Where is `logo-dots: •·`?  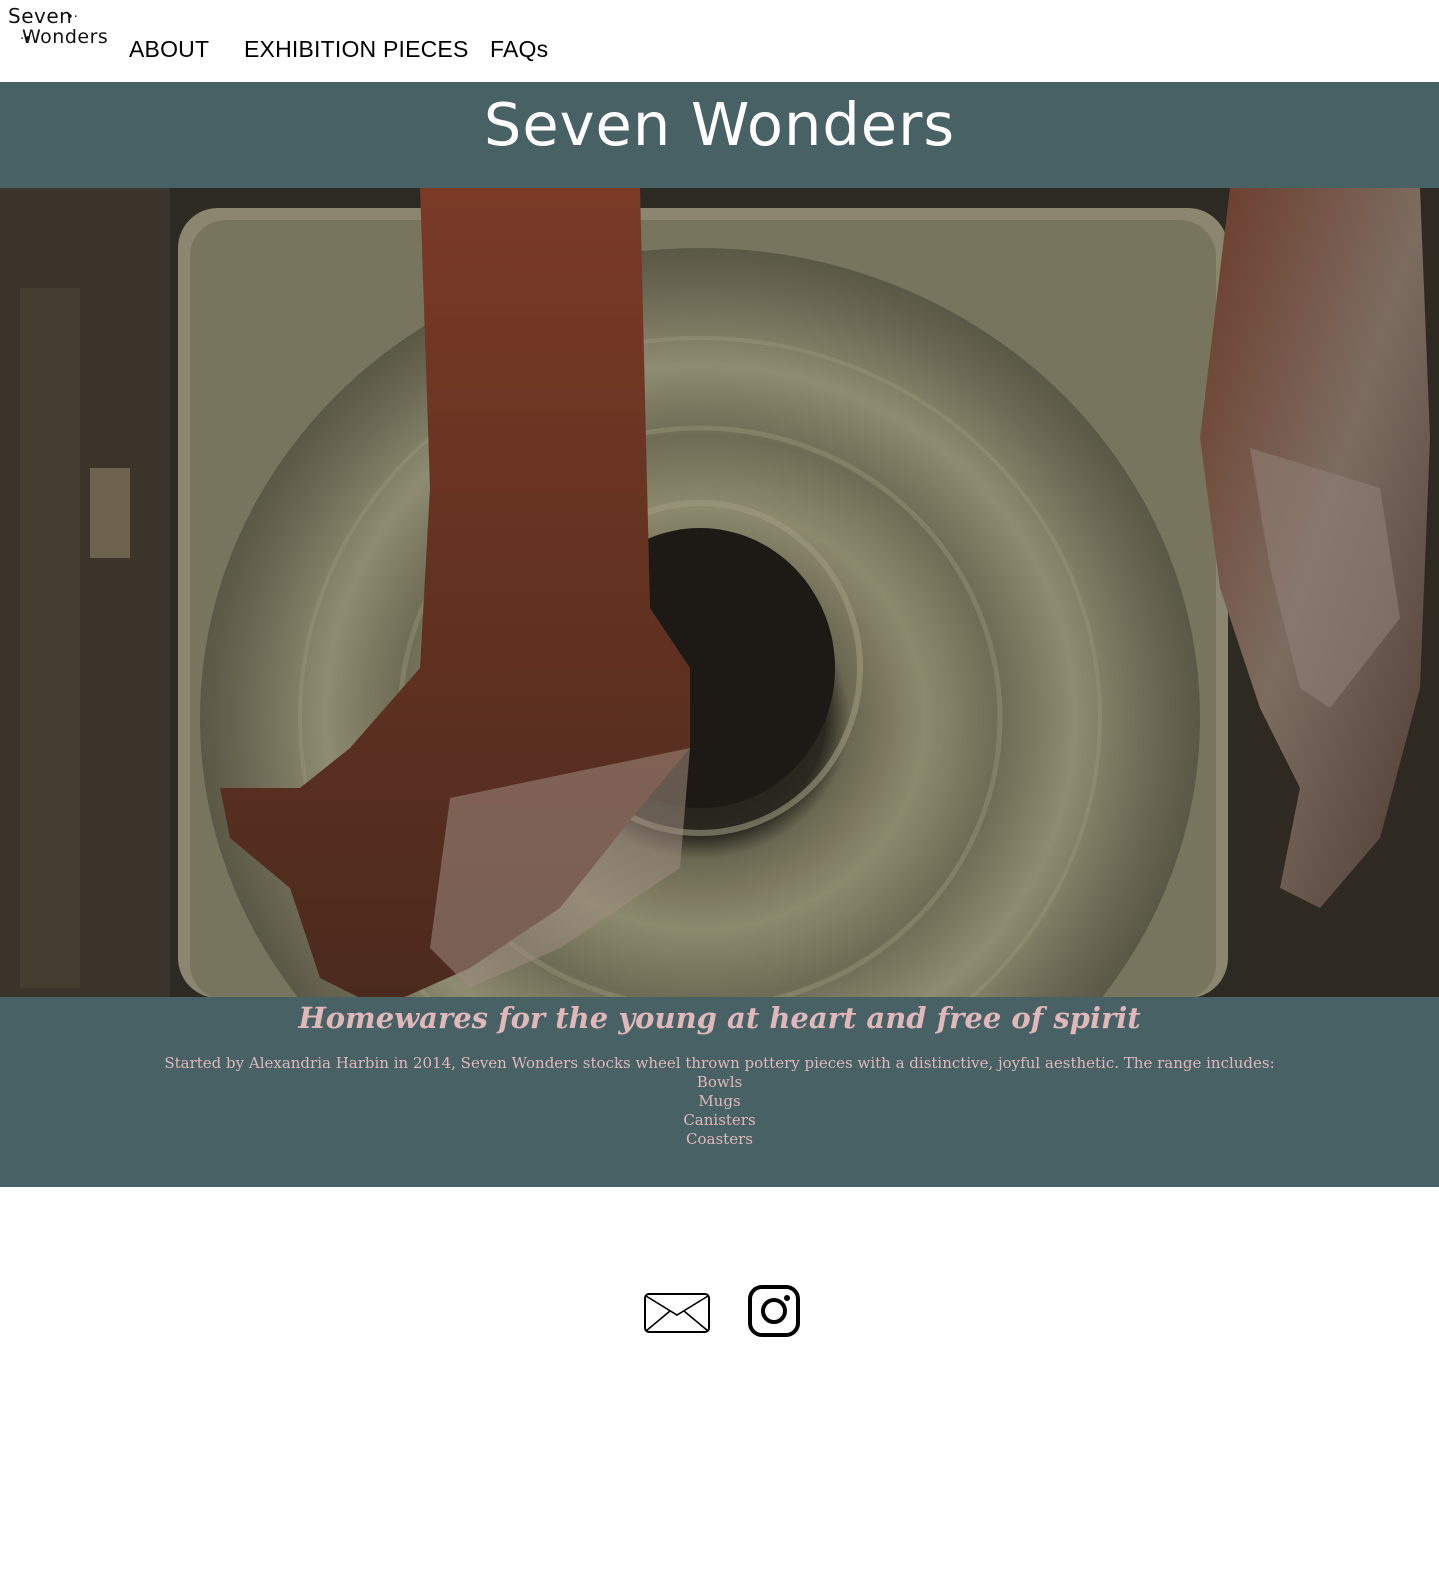
logo-dots: •· is located at coordinates (72, 17).